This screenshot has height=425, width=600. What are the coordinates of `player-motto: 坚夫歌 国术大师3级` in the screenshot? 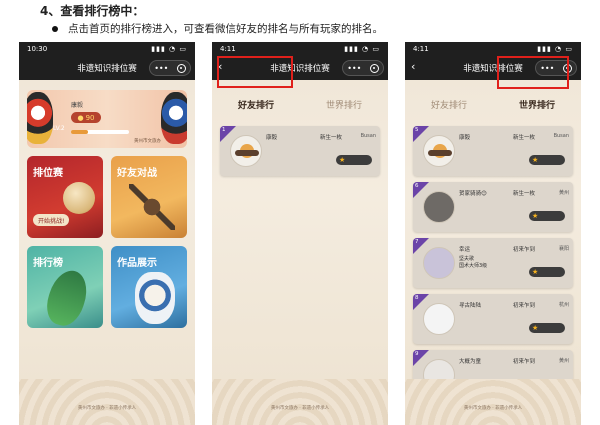 It's located at (473, 262).